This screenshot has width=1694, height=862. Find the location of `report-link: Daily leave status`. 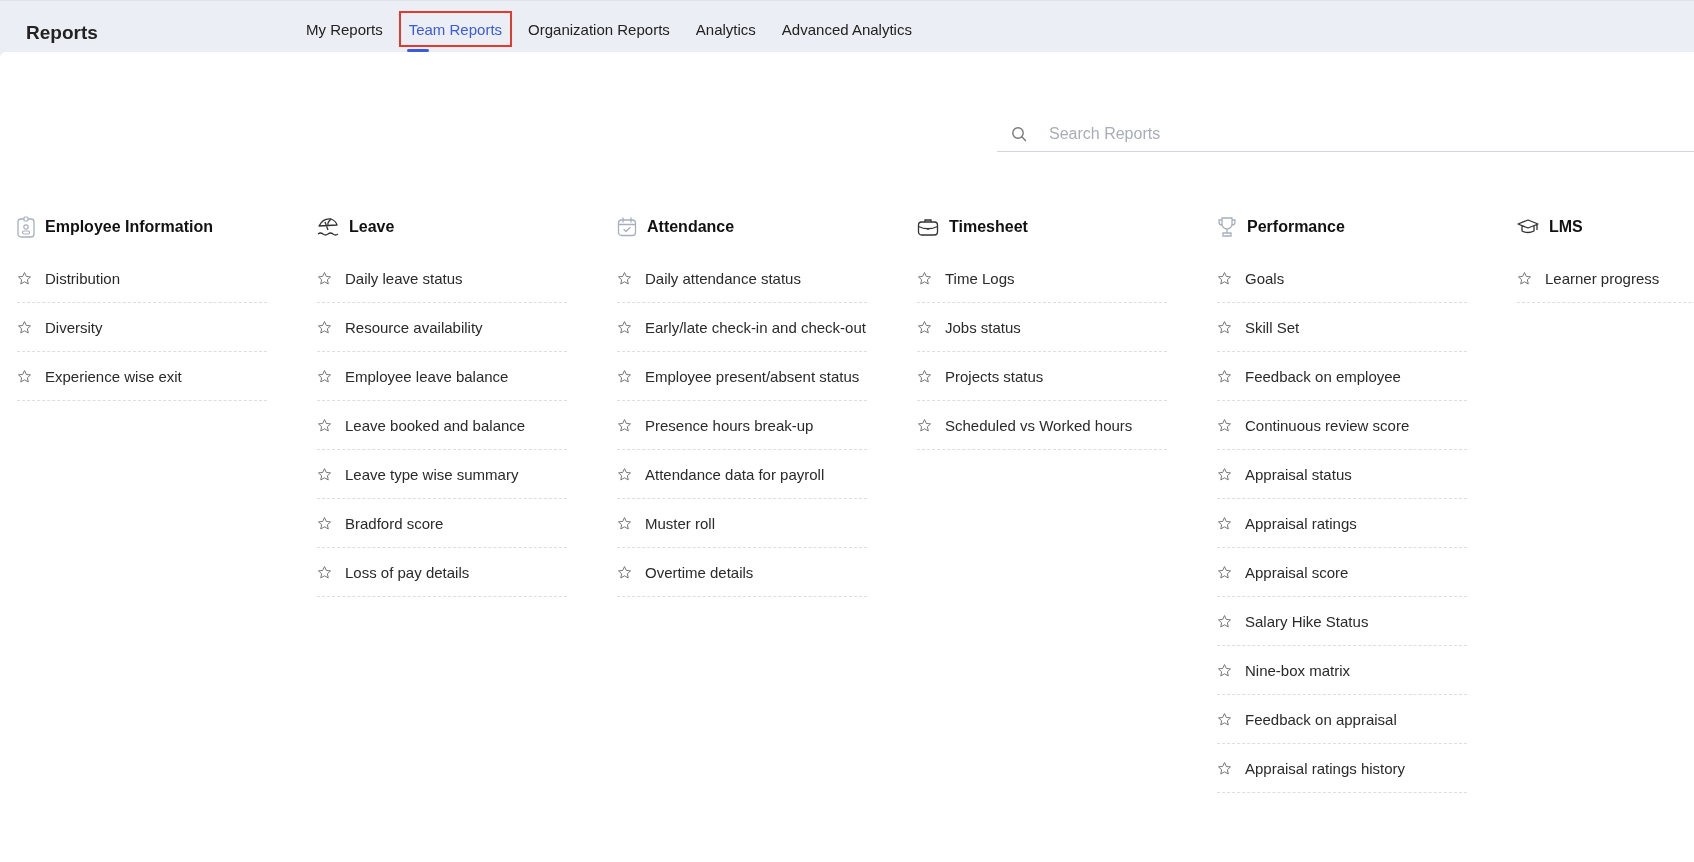

report-link: Daily leave status is located at coordinates (404, 278).